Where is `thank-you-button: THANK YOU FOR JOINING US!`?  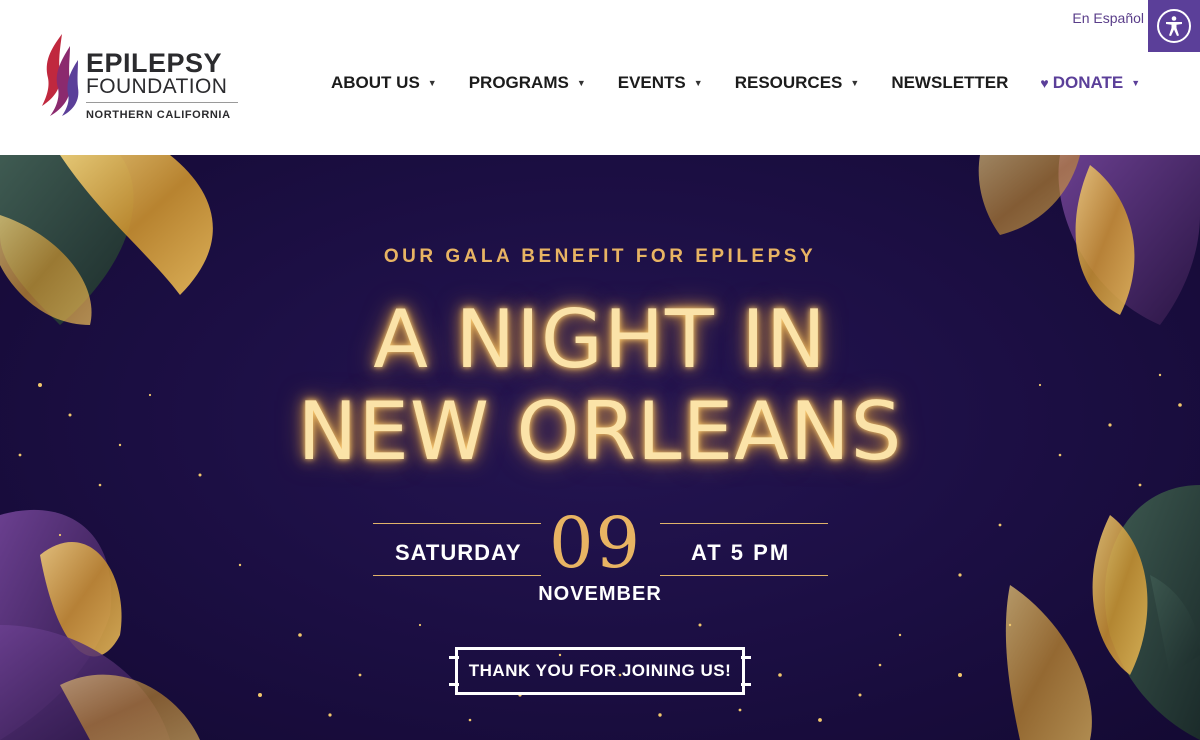 thank-you-button: THANK YOU FOR JOINING US! is located at coordinates (600, 671).